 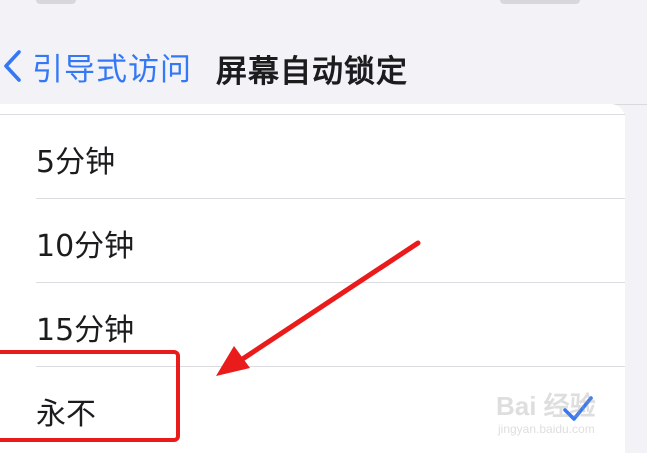 I want to click on option-label: 永不, so click(x=66, y=414).